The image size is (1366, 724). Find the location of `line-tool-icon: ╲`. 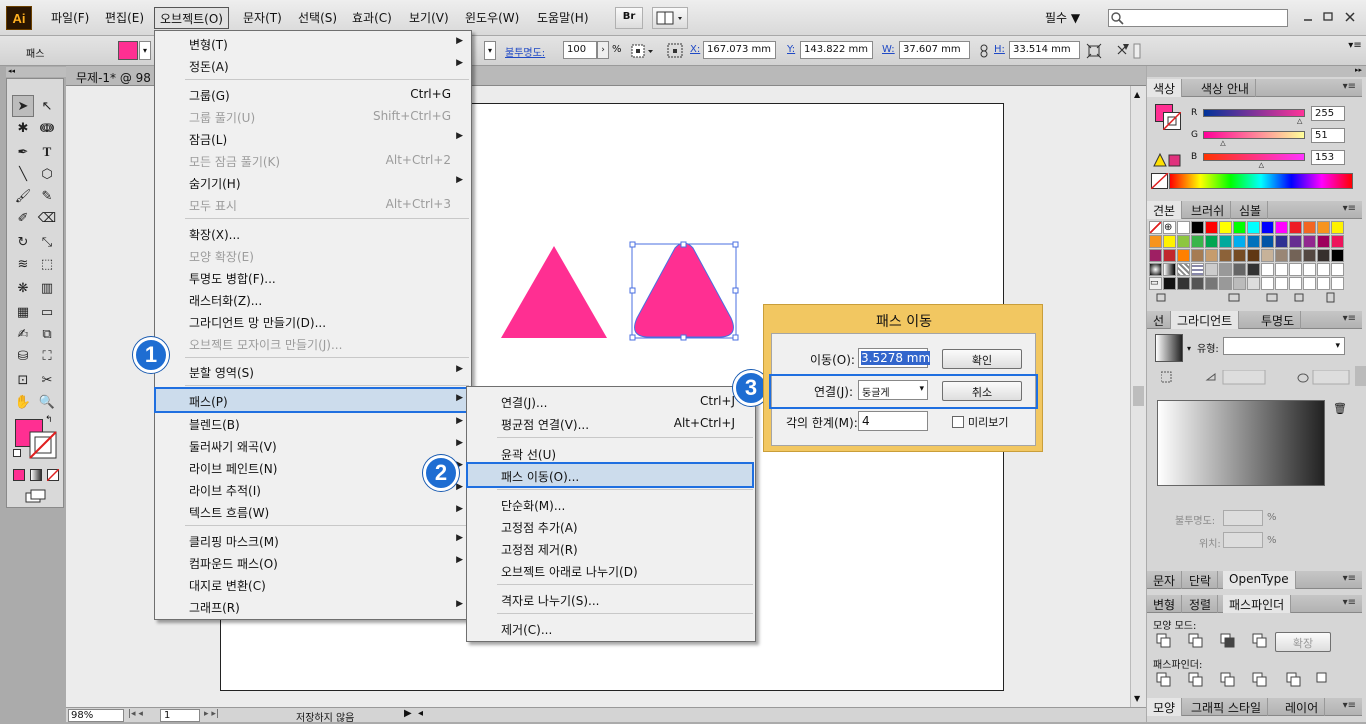

line-tool-icon: ╲ is located at coordinates (23, 174).